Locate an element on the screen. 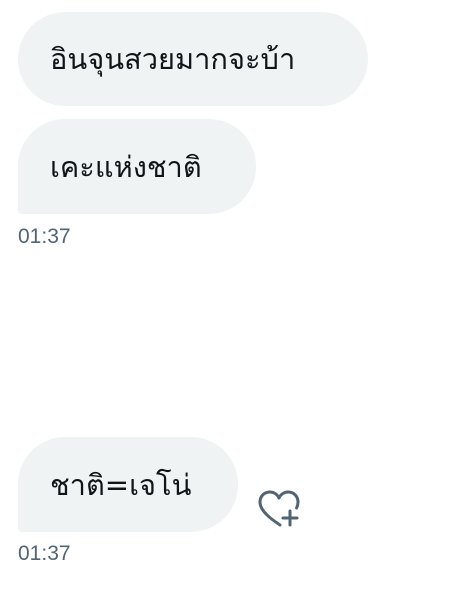 The image size is (460, 604). message-bubble: อินจุนสวยมากจะบ้า is located at coordinates (193, 59).